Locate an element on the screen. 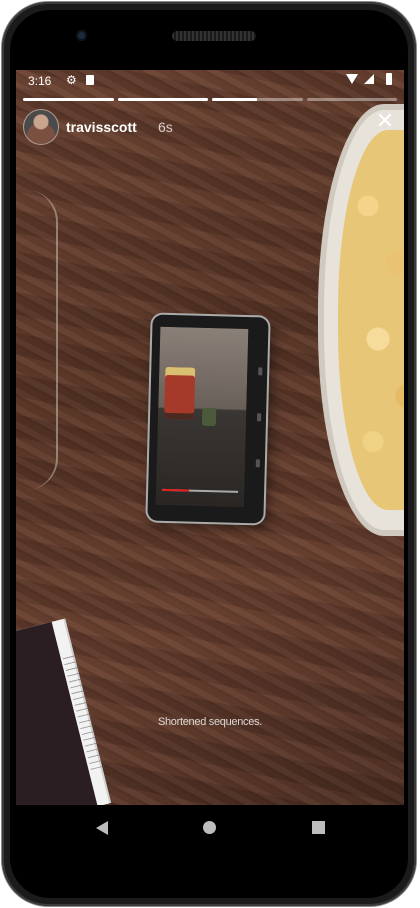  phone-on-table is located at coordinates (208, 419).